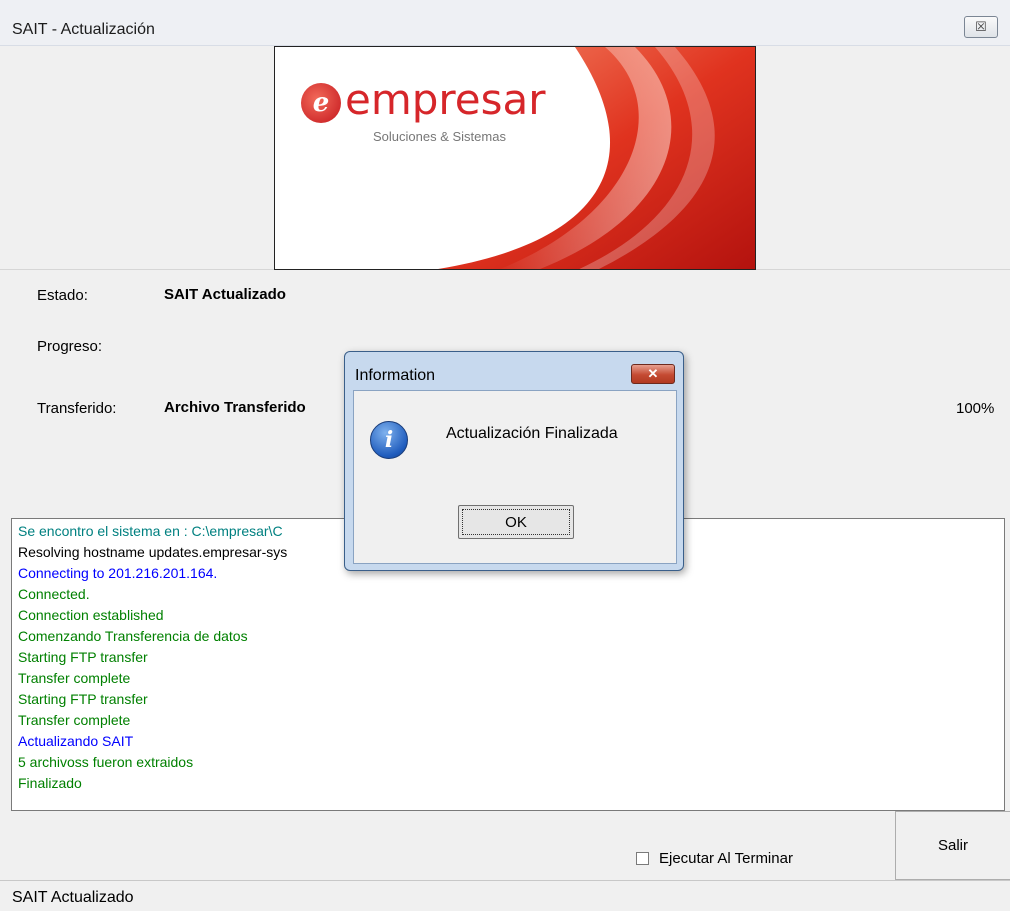 The image size is (1010, 911). Describe the element at coordinates (321, 103) in the screenshot. I see `empresar-logo-icon: e` at that location.